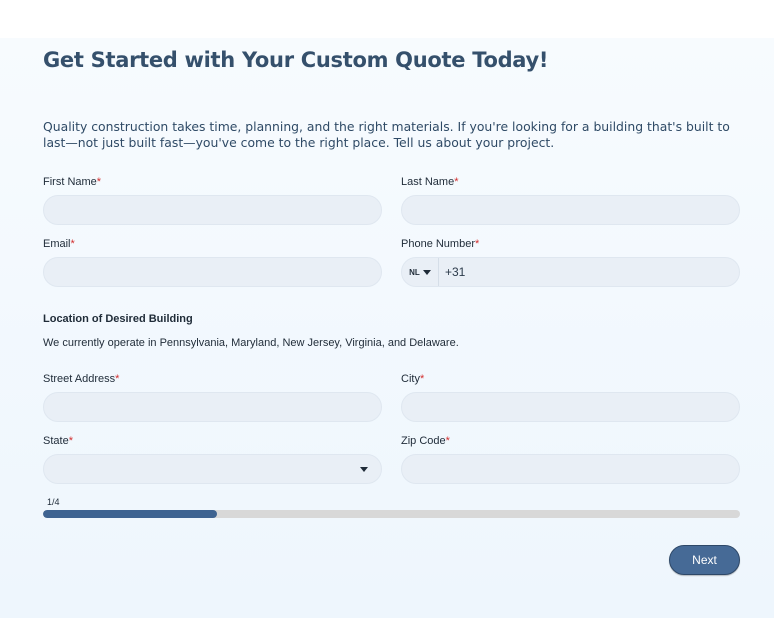 This screenshot has height=618, width=774. I want to click on email-input, so click(212, 272).